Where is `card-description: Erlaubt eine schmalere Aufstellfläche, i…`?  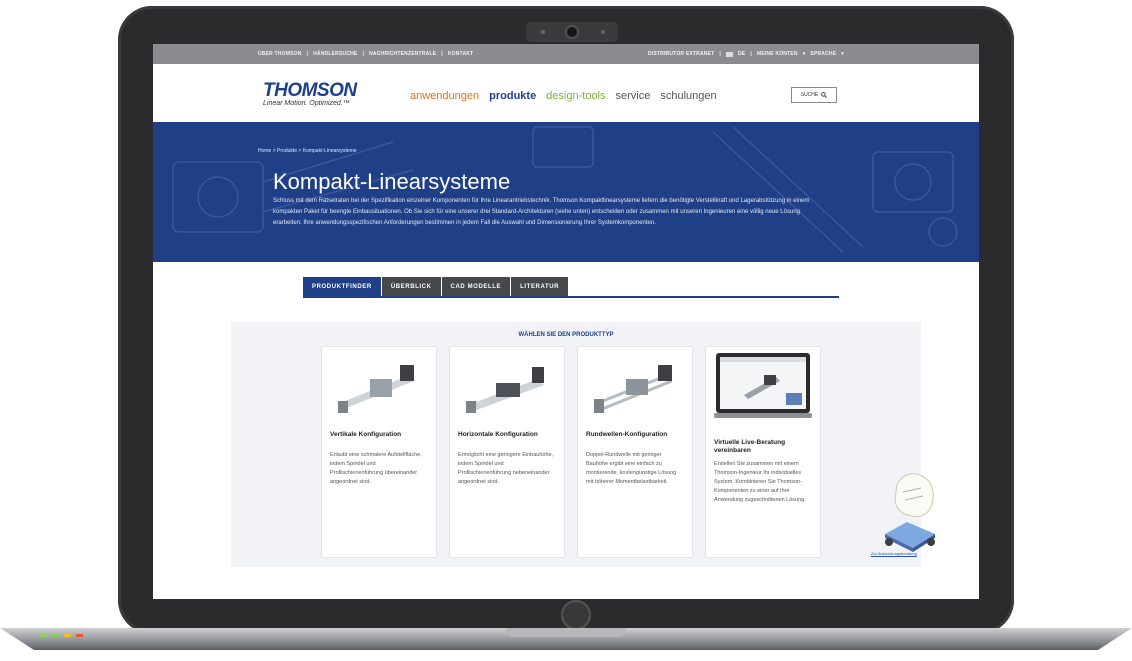
card-description: Erlaubt eine schmalere Aufstellfläche, i… is located at coordinates (376, 468).